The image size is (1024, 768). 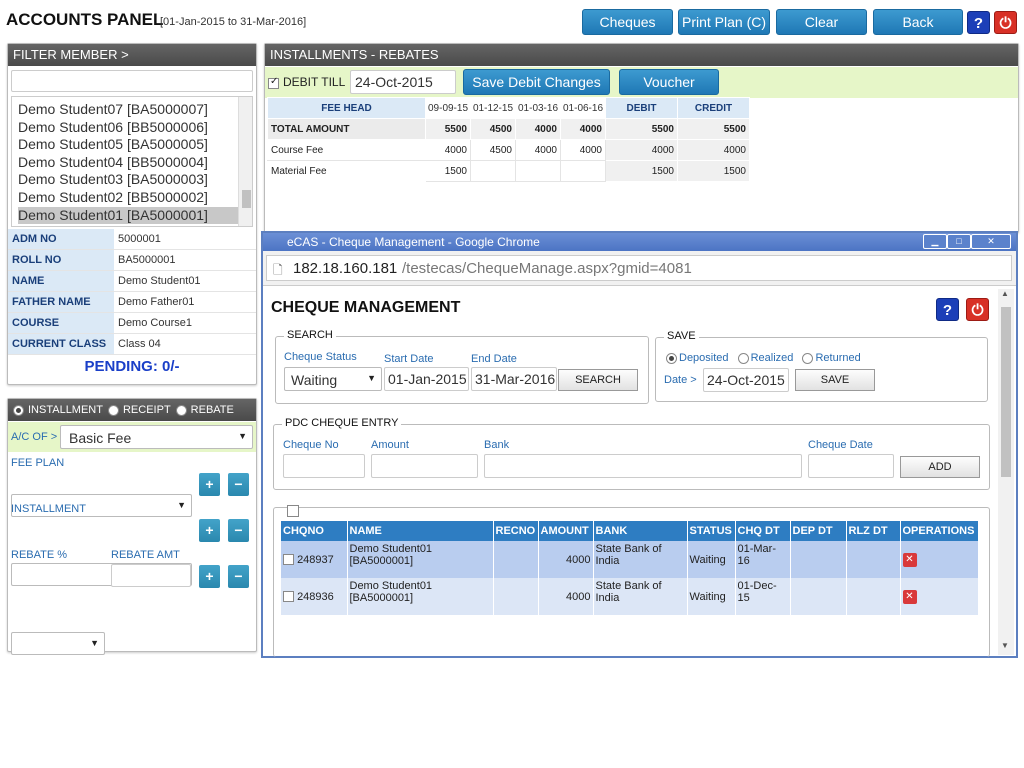 I want to click on rebate-add-button: +, so click(x=209, y=576).